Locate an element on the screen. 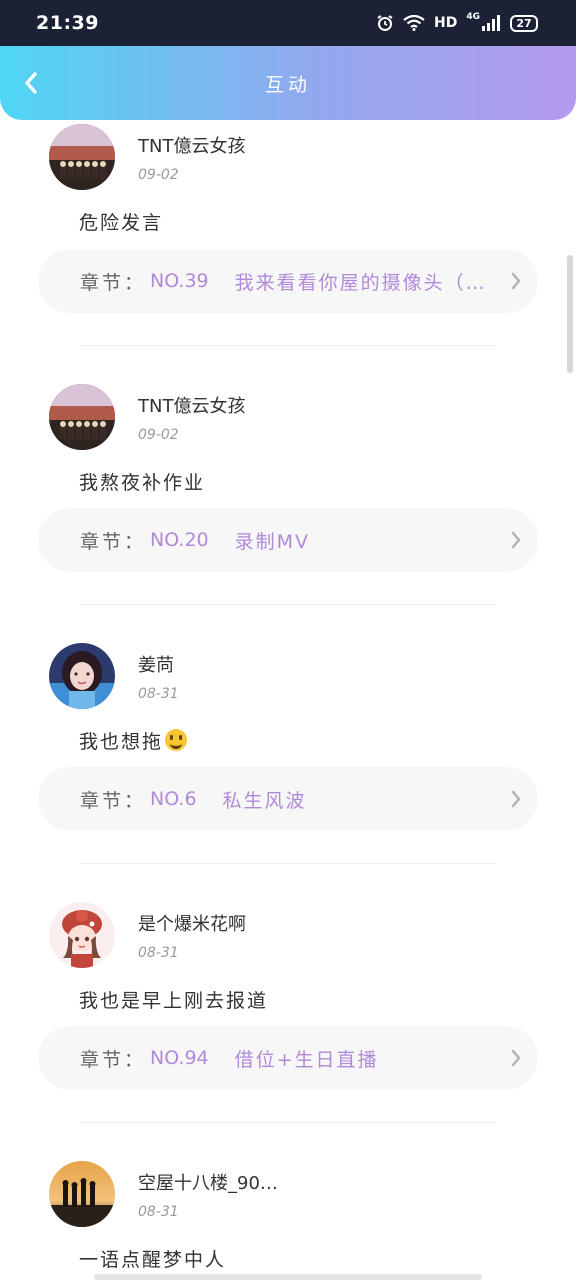  signal-icon is located at coordinates (491, 23).